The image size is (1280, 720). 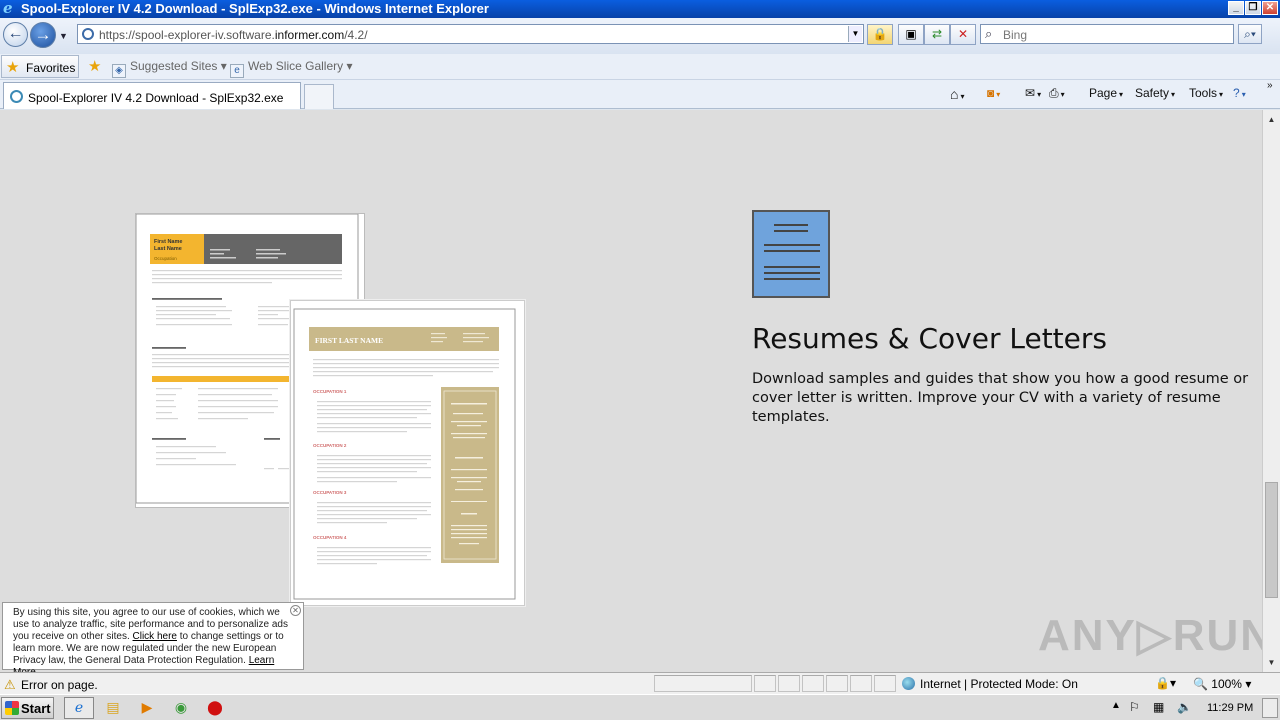 What do you see at coordinates (963, 34) in the screenshot?
I see `stop-icon: ✕` at bounding box center [963, 34].